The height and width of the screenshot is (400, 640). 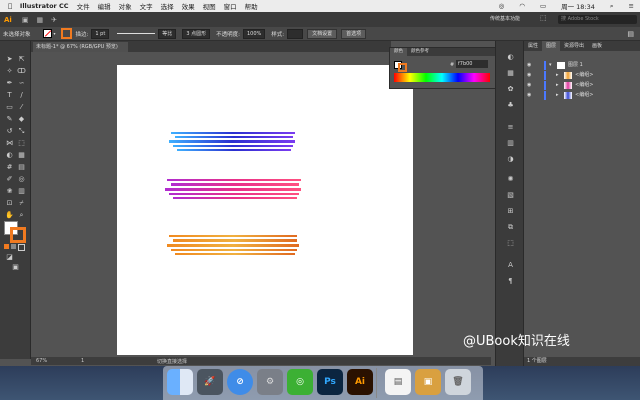 What do you see at coordinates (295, 33) in the screenshot?
I see `style-select` at bounding box center [295, 33].